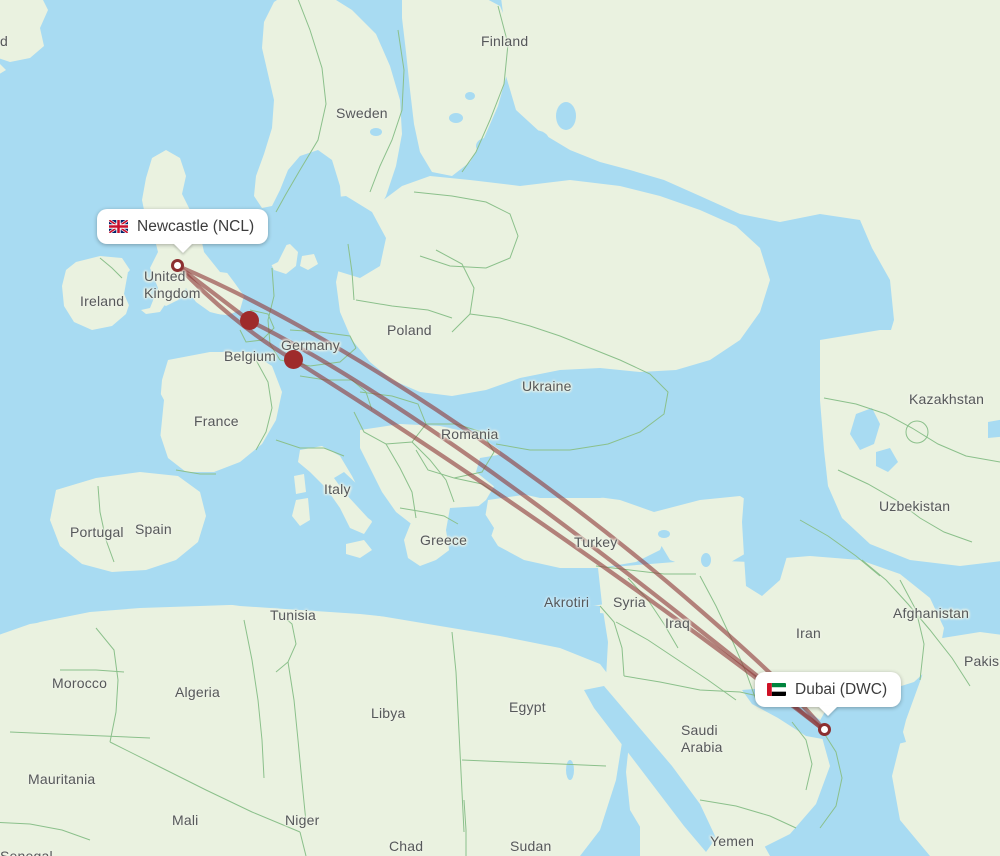 The height and width of the screenshot is (856, 1000). Describe the element at coordinates (301, 512) in the screenshot. I see `land-sardinia` at that location.